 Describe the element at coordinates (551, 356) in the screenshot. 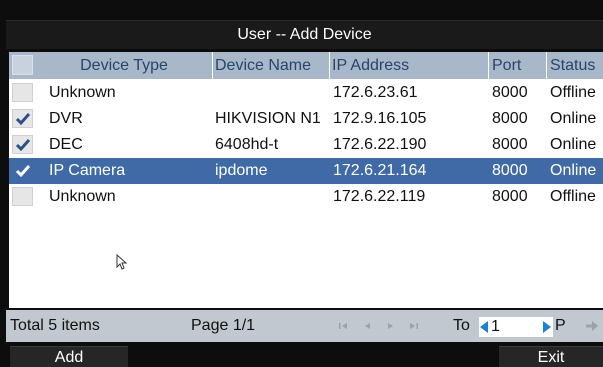

I see `exit-button: Exit` at that location.